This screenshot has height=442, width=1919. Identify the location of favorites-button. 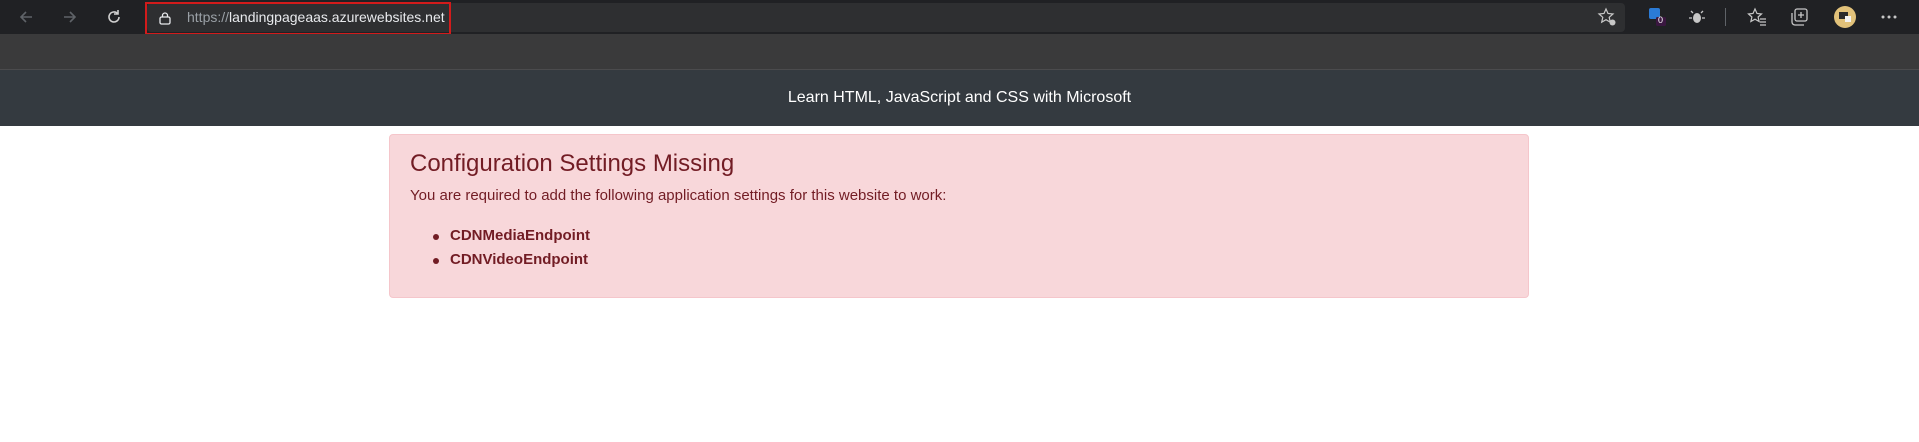
(1757, 17).